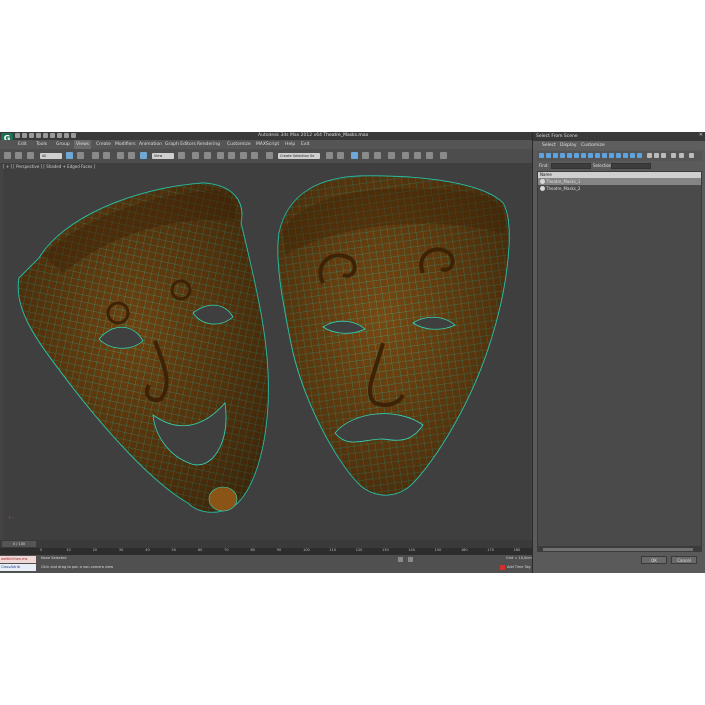  Describe the element at coordinates (618, 155) in the screenshot. I see `display-hidden-icon` at that location.